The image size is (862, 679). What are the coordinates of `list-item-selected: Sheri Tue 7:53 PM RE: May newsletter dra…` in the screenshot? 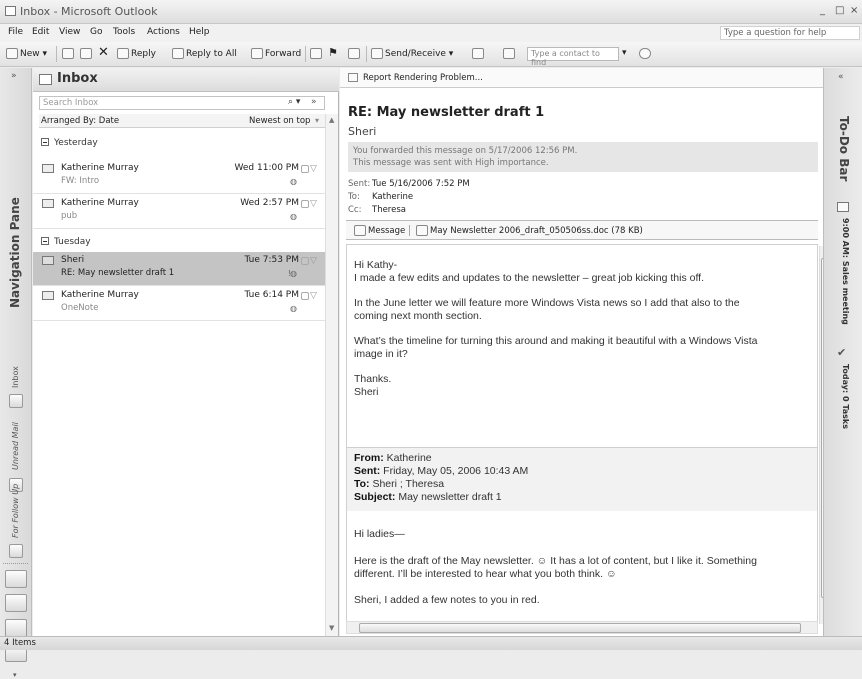 It's located at (179, 269).